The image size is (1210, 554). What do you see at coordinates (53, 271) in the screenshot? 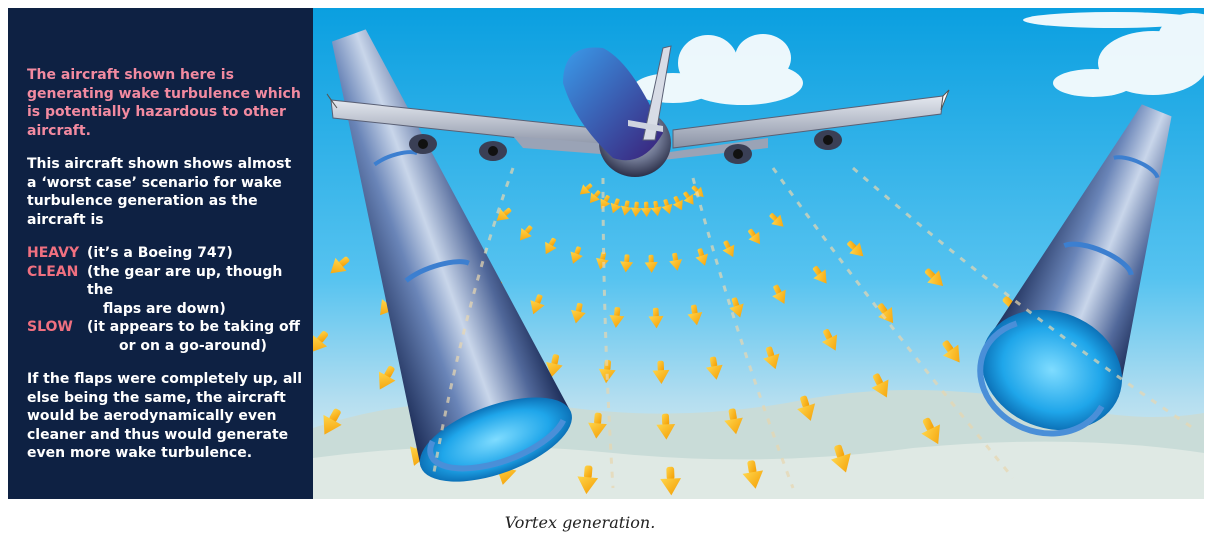
I see `condition-keyword: CLEAN` at bounding box center [53, 271].